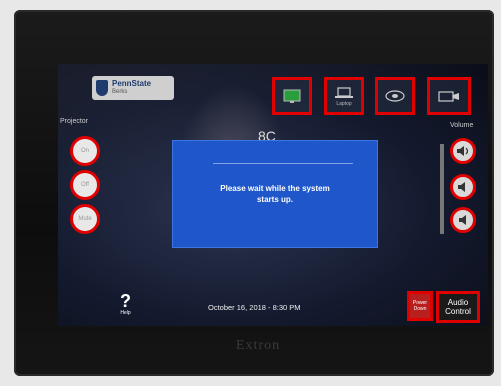 This screenshot has height=386, width=501. What do you see at coordinates (344, 103) in the screenshot?
I see `laptop-label: Laptop` at bounding box center [344, 103].